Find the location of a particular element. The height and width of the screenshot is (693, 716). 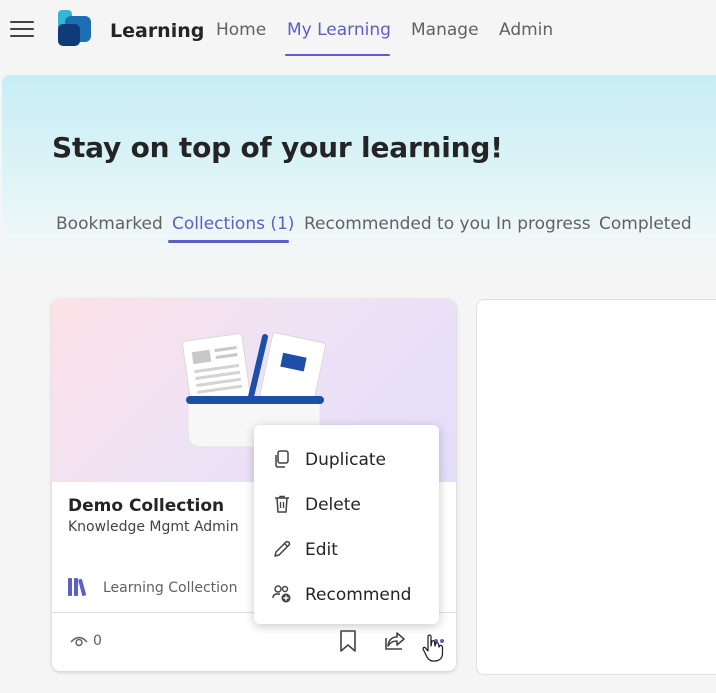

trash-icon is located at coordinates (282, 504).